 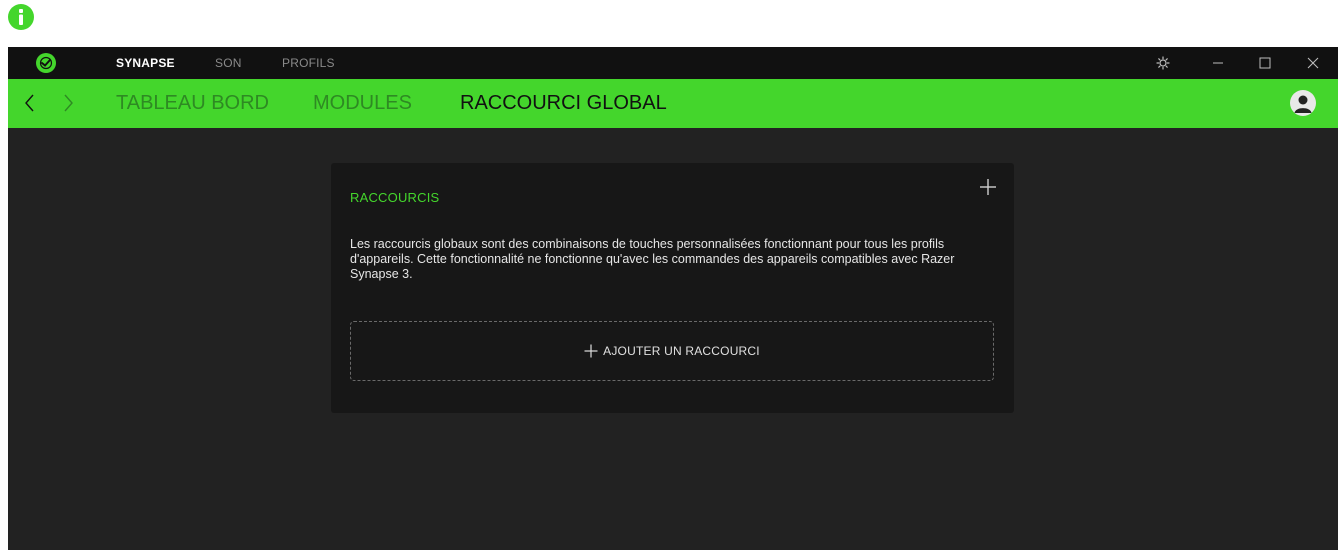 I want to click on sub-navigation-bar: TABLEAU BORD MODULES RACCOURCI GLOBAL, so click(x=673, y=103).